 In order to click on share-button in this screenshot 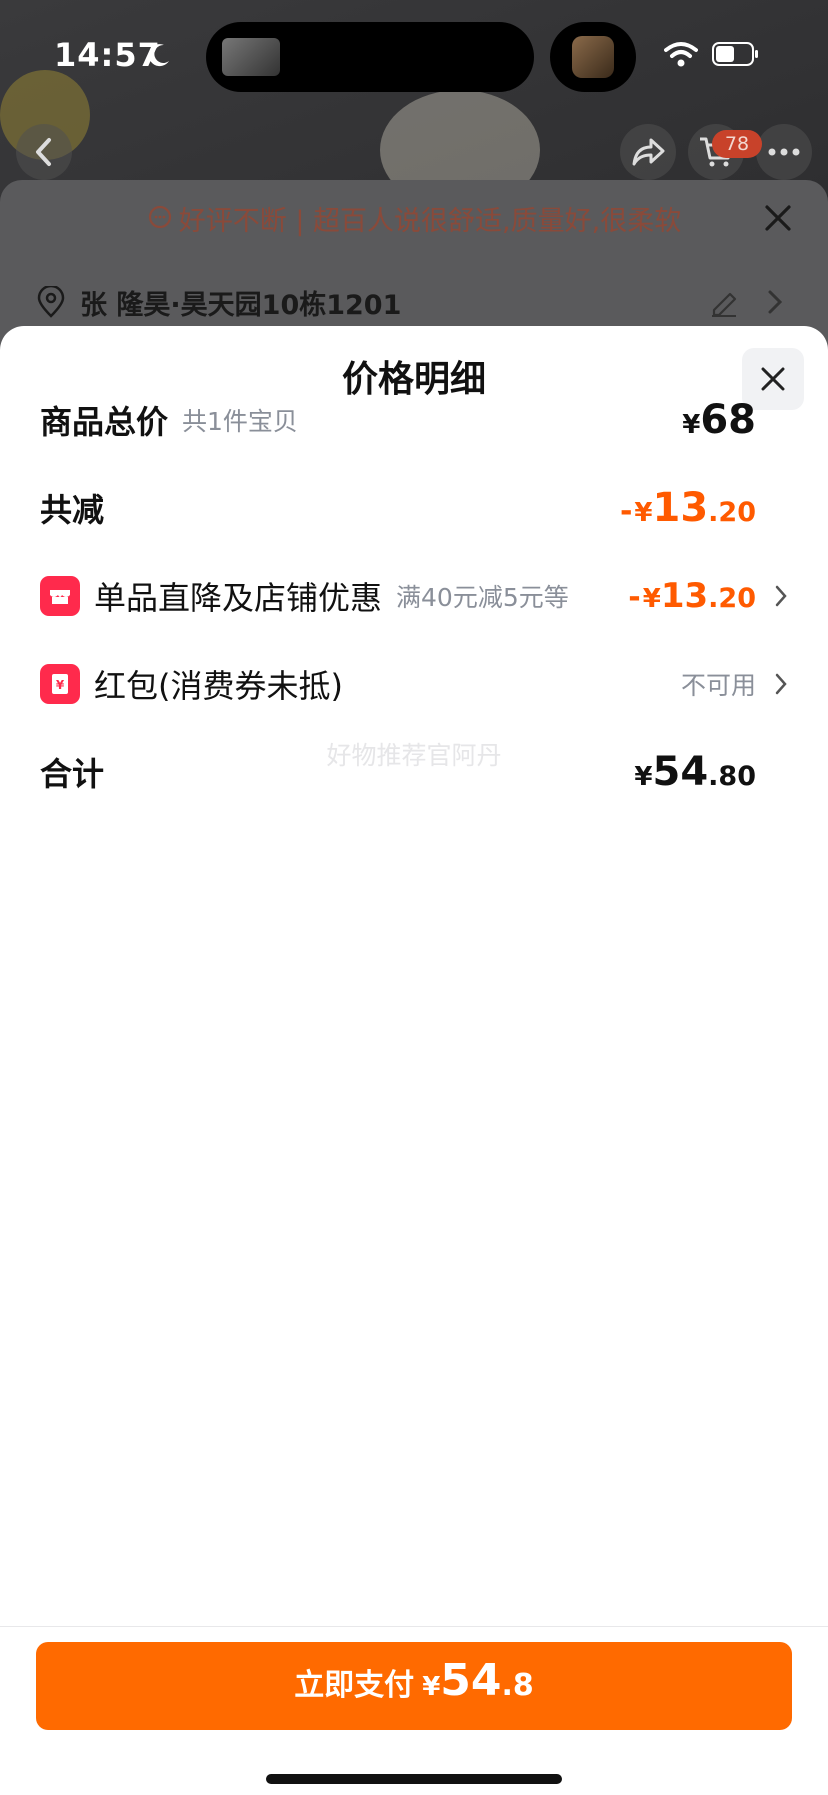, I will do `click(648, 152)`.